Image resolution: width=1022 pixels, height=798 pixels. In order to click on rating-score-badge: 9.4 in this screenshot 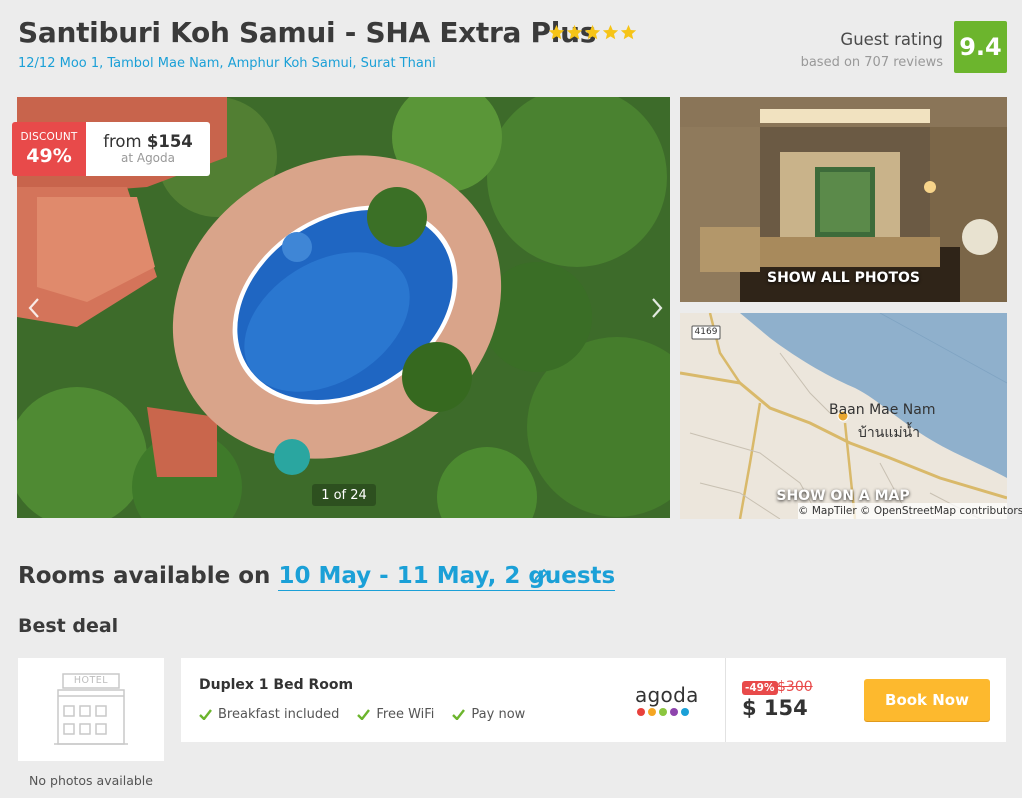, I will do `click(980, 47)`.